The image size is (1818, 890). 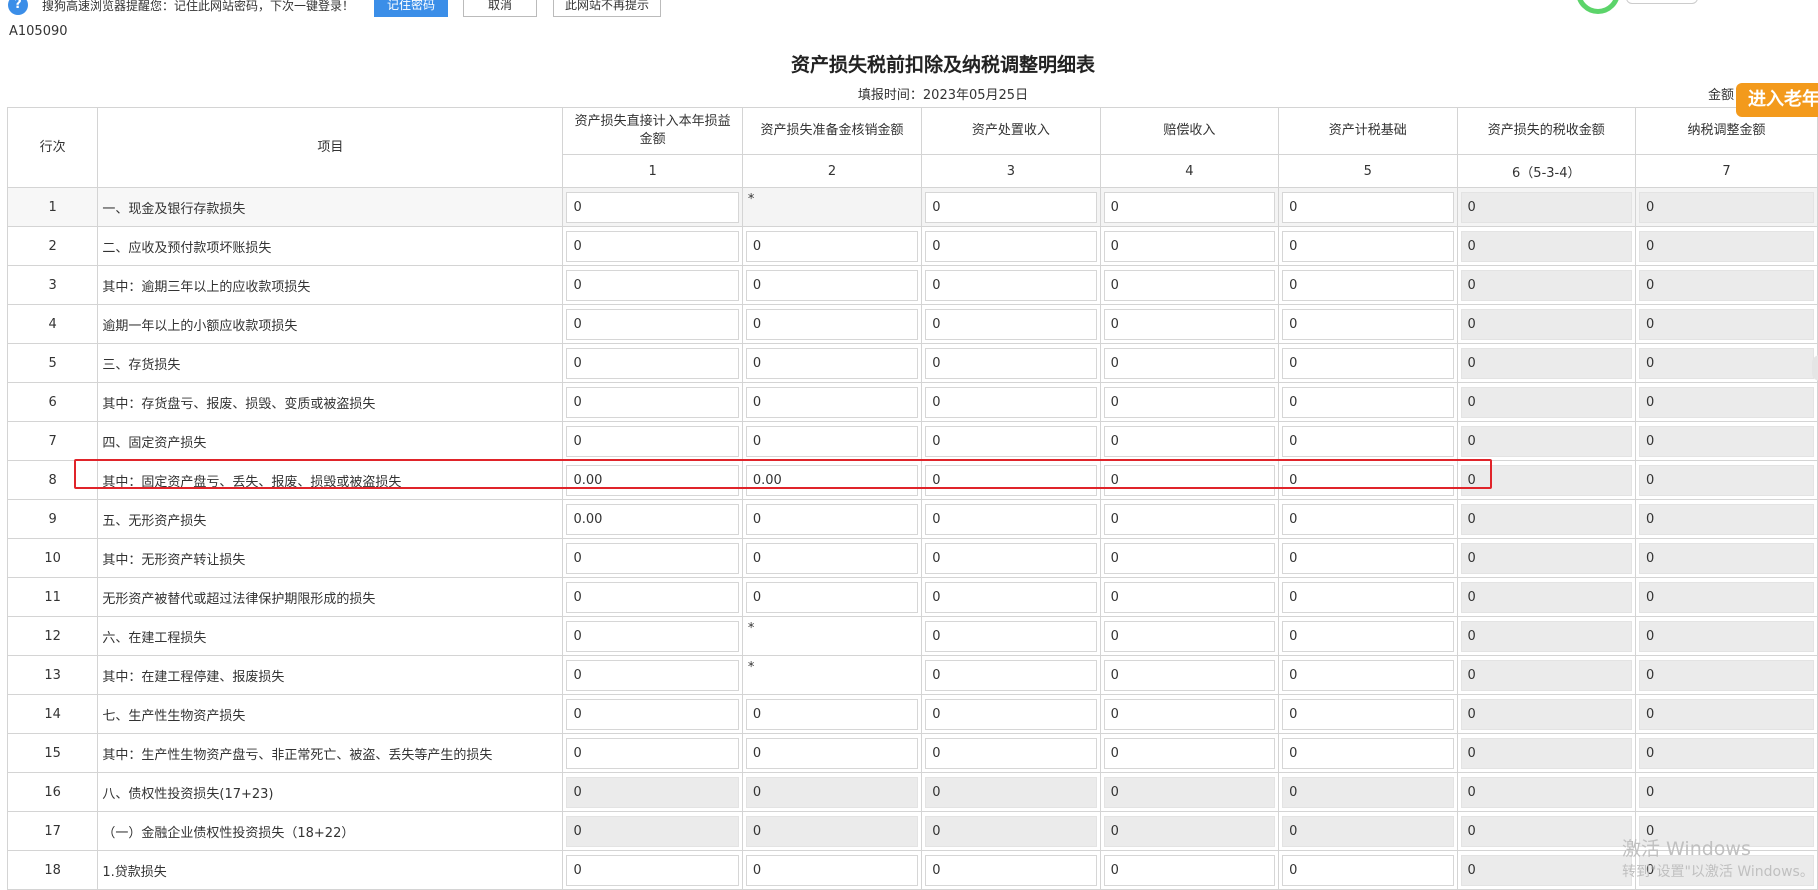 I want to click on never-remind-button: 此网站不再提示, so click(x=607, y=8).